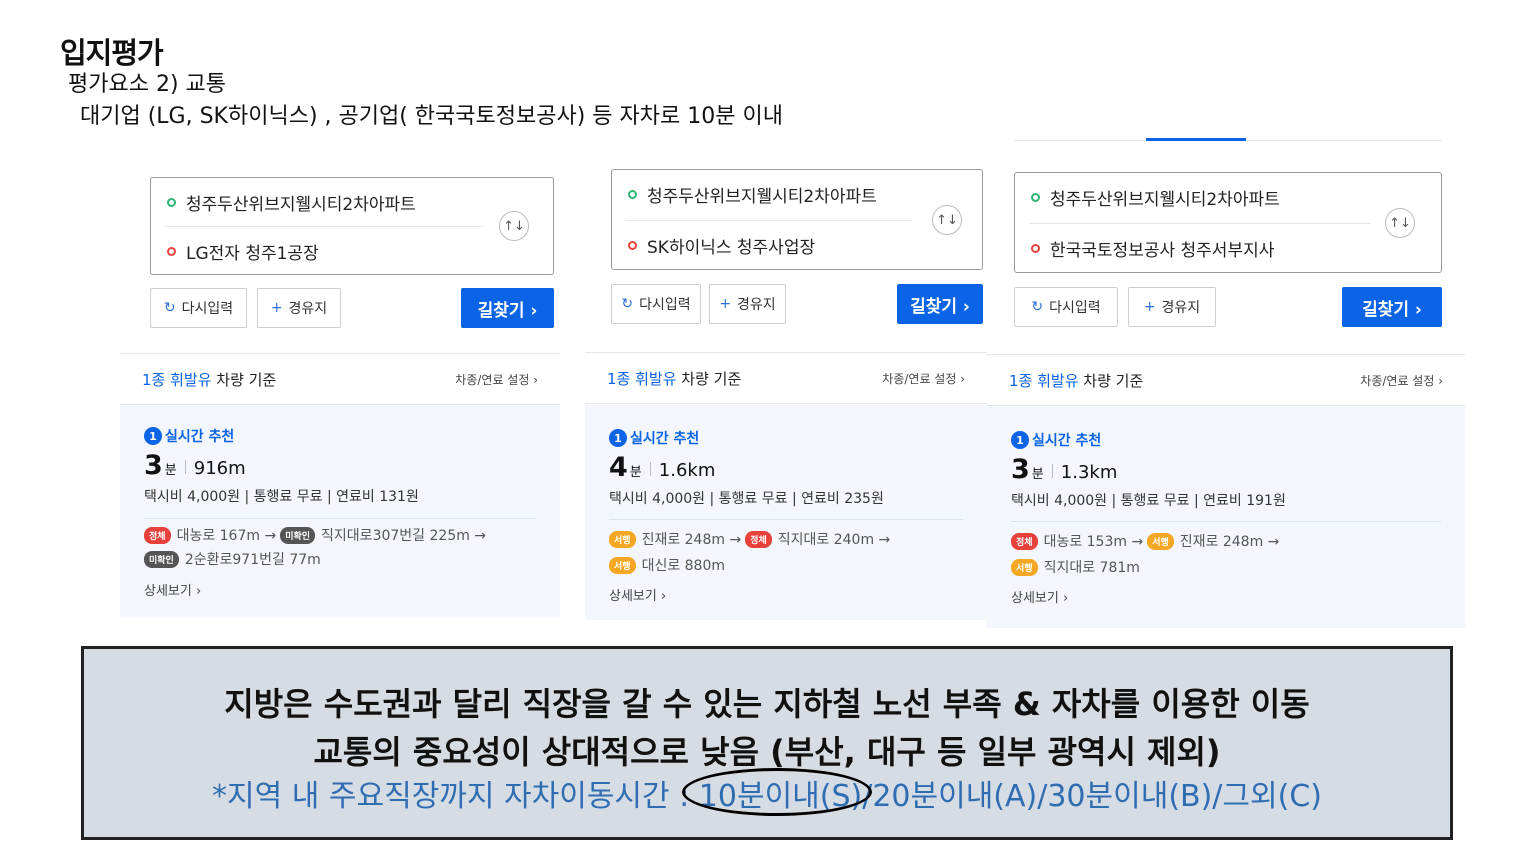 Image resolution: width=1520 pixels, height=855 pixels. I want to click on segment-text: 대신로 880m, so click(683, 566).